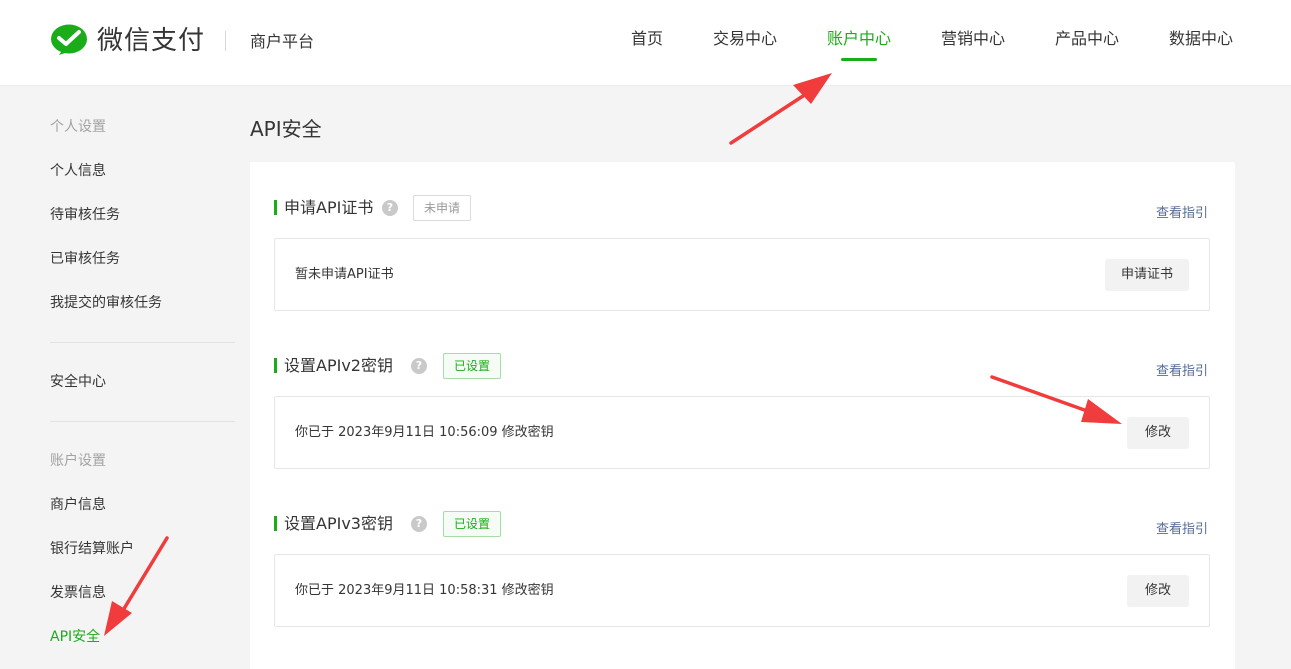 Image resolution: width=1291 pixels, height=669 pixels. I want to click on top-header: 微信支付 商户平台 首页 交易中心 账户中心 营销中心 产品中心 数据中心, so click(645, 43).